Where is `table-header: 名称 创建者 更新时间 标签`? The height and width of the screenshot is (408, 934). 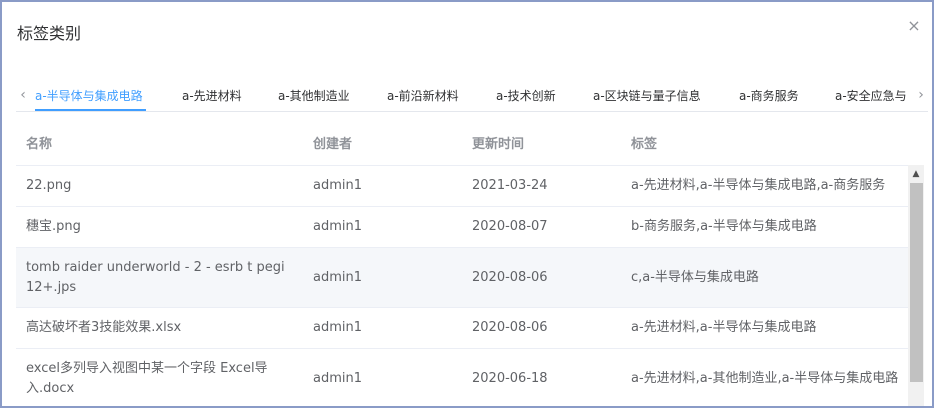
table-header: 名称 创建者 更新时间 标签 is located at coordinates (462, 145).